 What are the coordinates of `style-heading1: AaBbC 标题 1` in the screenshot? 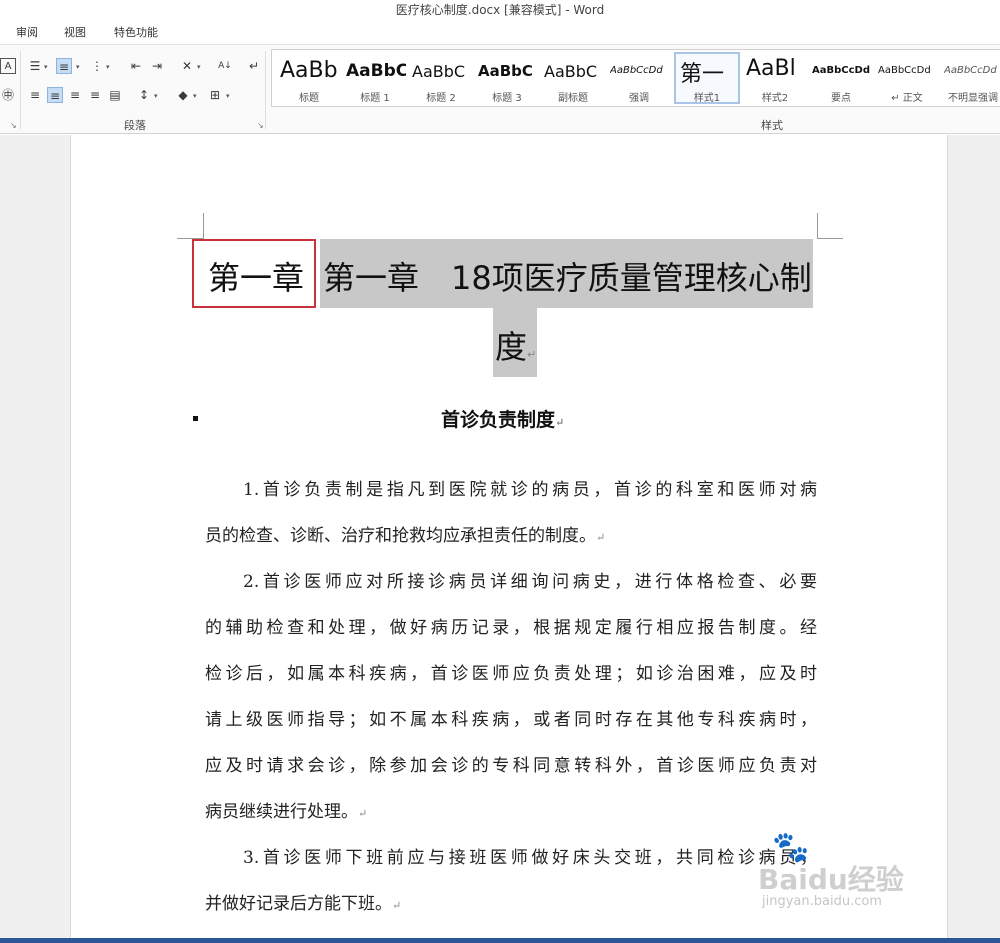 It's located at (375, 78).